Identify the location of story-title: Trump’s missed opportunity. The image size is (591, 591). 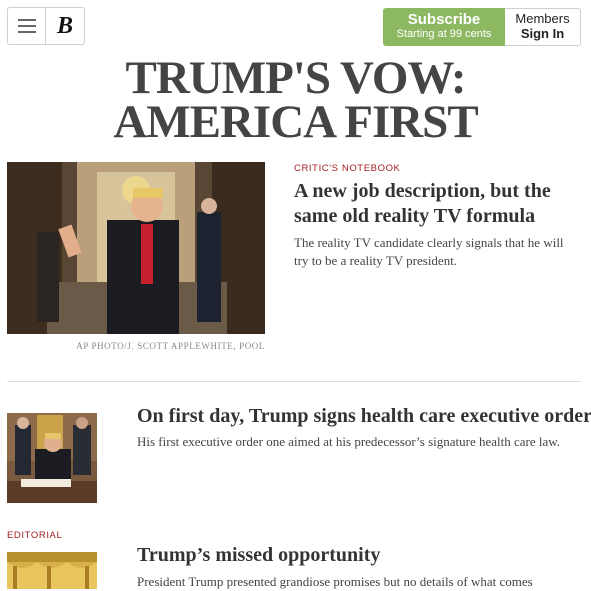
(357, 555).